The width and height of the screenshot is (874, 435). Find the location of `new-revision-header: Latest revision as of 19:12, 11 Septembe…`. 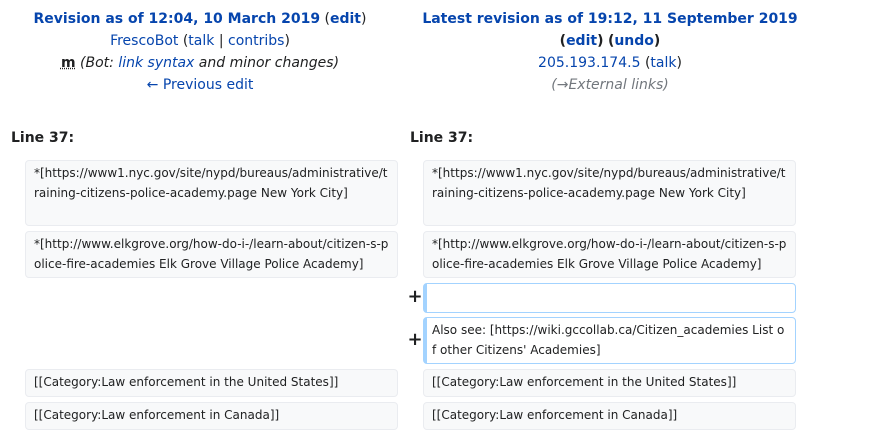

new-revision-header: Latest revision as of 19:12, 11 Septembe… is located at coordinates (610, 52).